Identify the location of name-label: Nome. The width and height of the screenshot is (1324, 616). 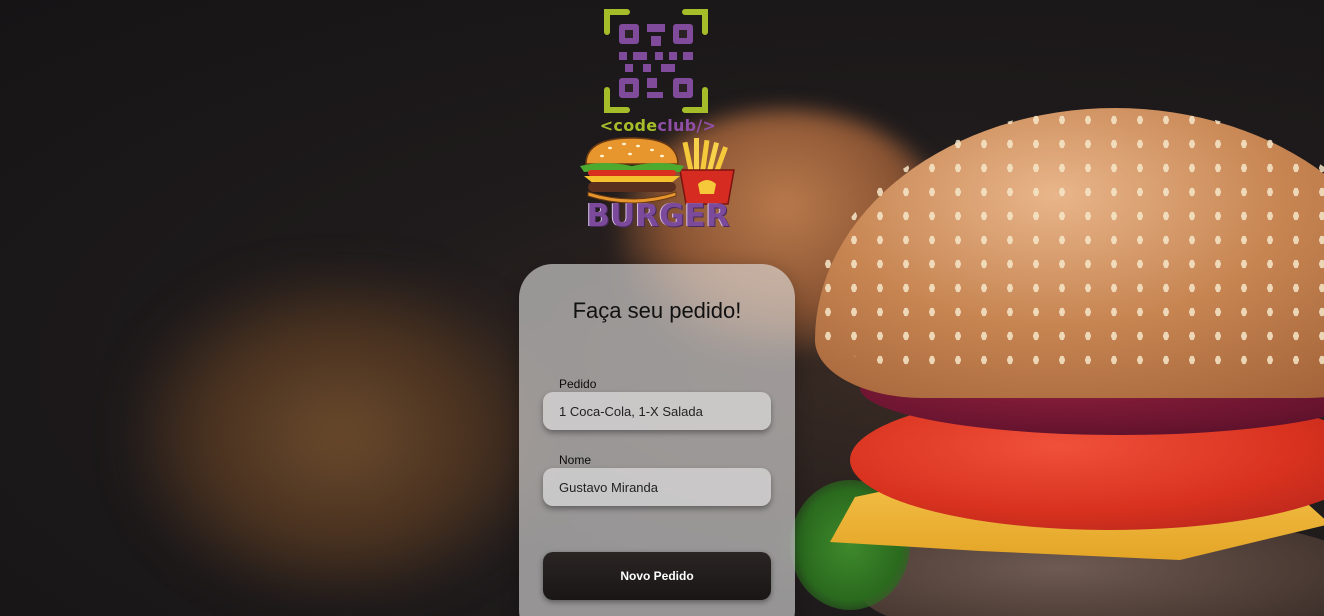
(575, 460).